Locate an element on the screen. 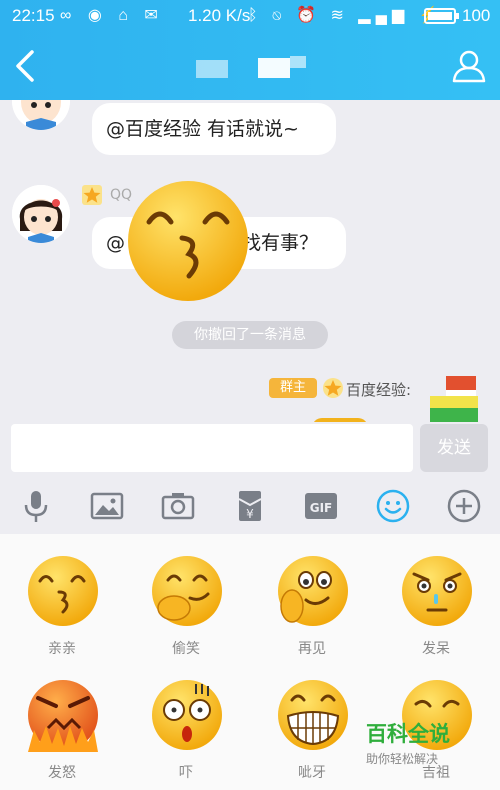 This screenshot has width=500, height=790. emoji-daze: 发呆 is located at coordinates (436, 595).